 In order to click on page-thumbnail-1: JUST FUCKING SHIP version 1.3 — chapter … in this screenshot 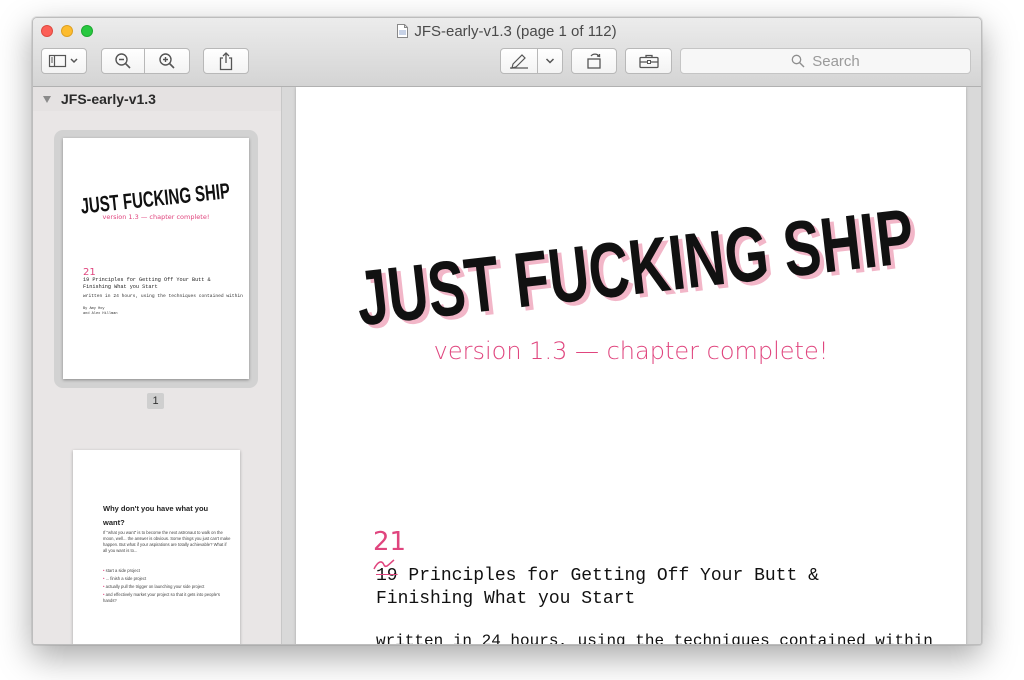, I will do `click(156, 258)`.